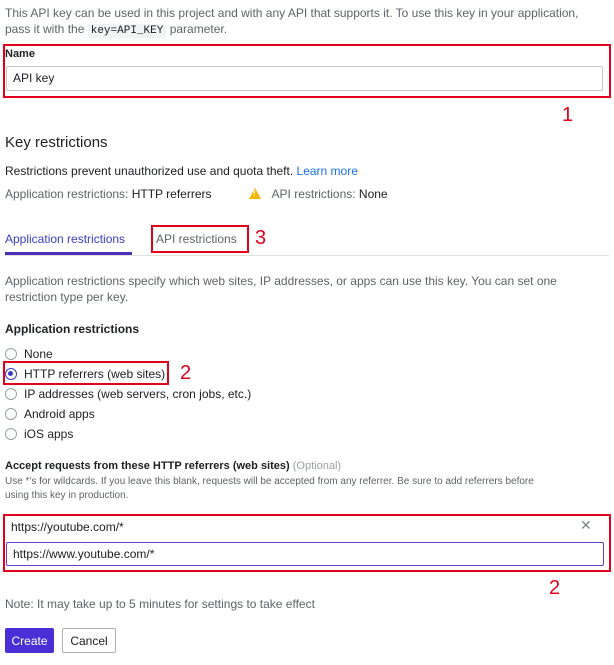  What do you see at coordinates (29, 640) in the screenshot?
I see `create-button: Create` at bounding box center [29, 640].